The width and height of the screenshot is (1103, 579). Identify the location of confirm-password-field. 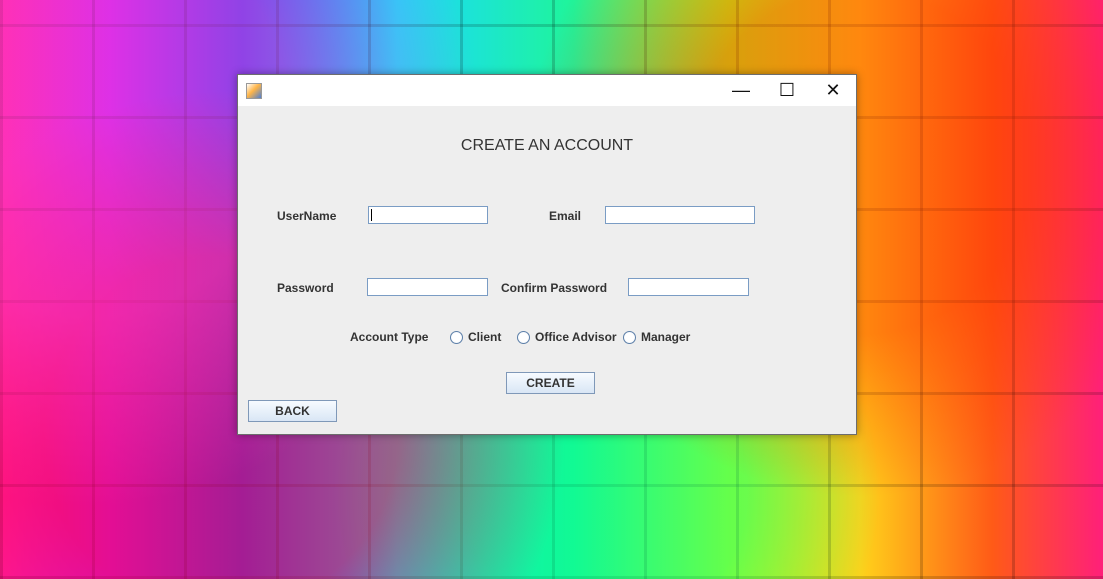
(688, 287).